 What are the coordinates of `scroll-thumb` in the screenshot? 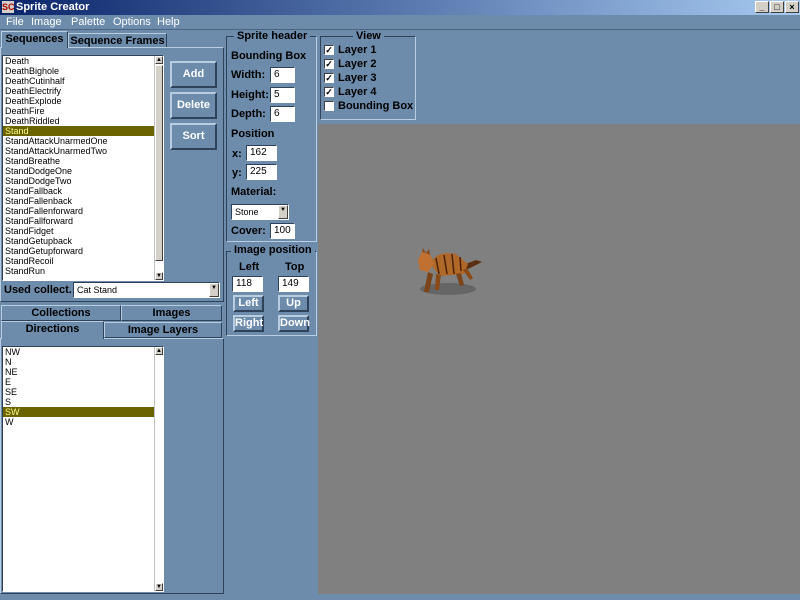 It's located at (159, 163).